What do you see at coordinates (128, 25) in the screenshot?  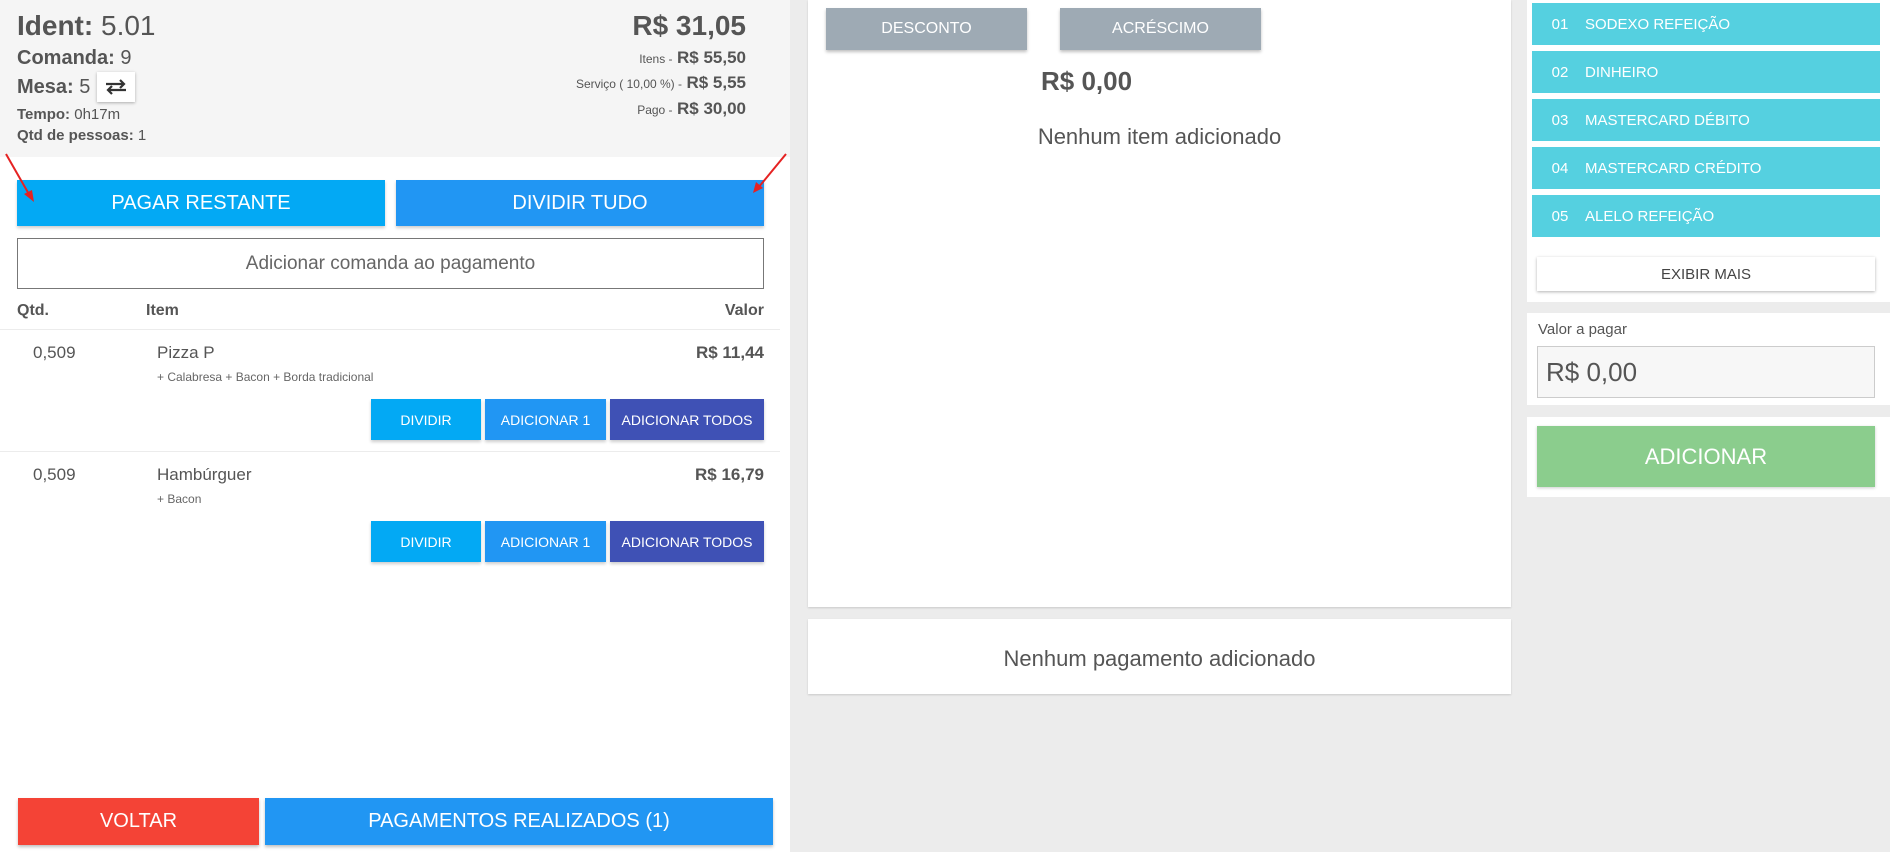 I see `ident-value: 5.01` at bounding box center [128, 25].